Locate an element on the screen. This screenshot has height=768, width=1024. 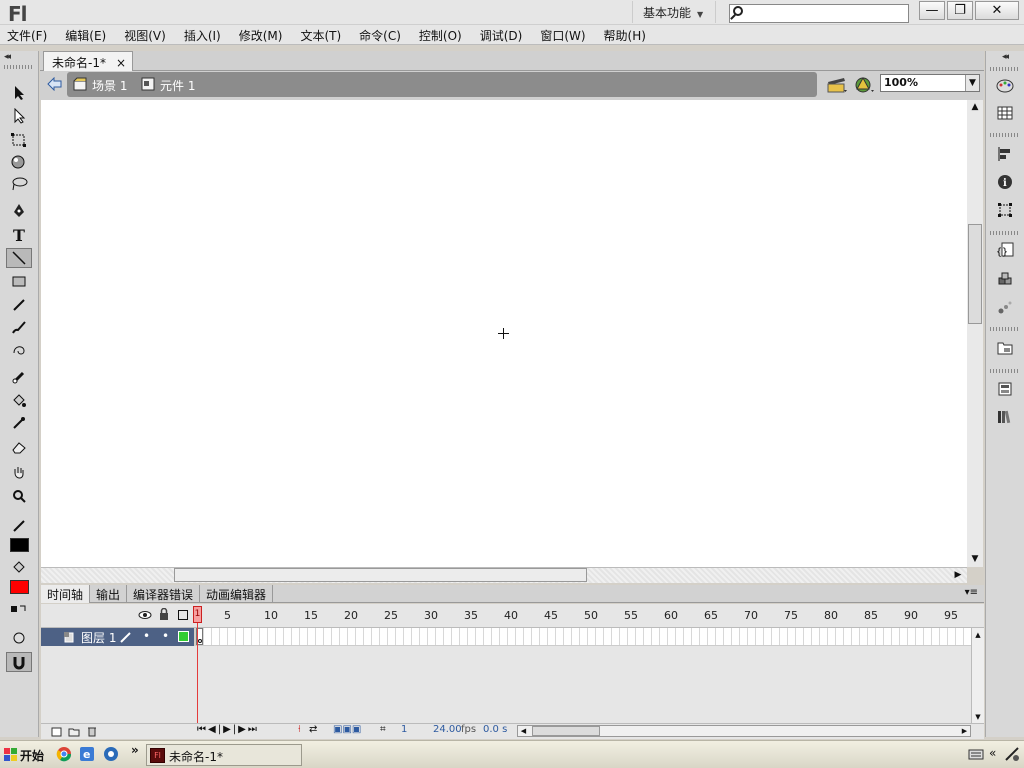
frame-grid is located at coordinates (583, 637).